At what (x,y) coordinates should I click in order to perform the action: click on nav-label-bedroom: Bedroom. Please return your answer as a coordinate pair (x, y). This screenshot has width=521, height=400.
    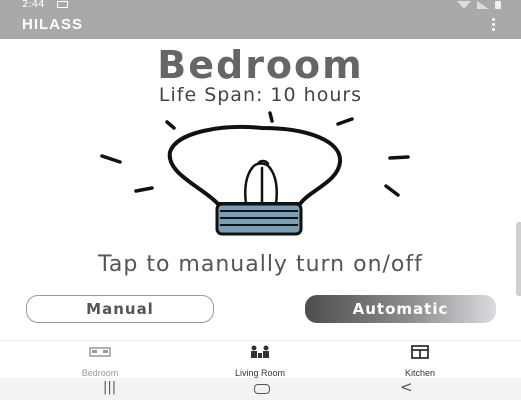
    Looking at the image, I should click on (100, 373).